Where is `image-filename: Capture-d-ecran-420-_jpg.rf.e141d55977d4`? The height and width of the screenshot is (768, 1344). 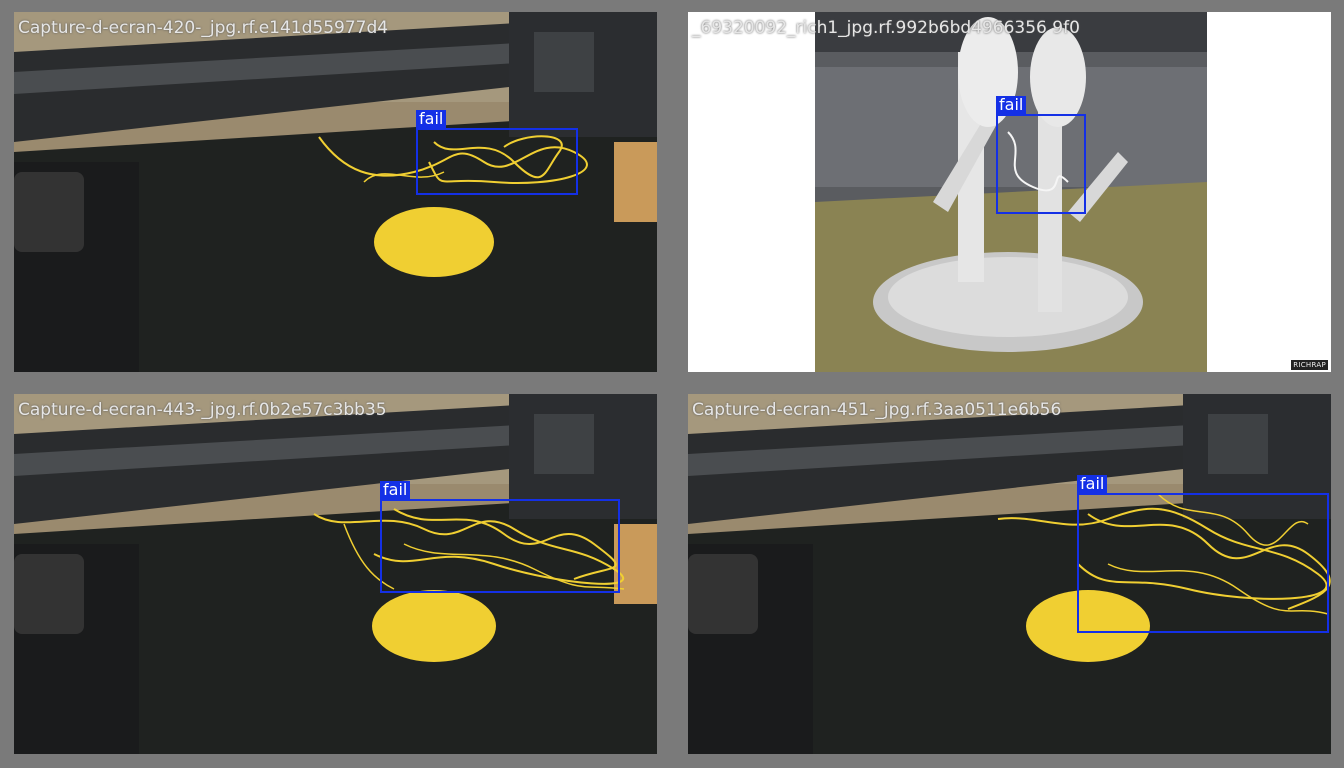 image-filename: Capture-d-ecran-420-_jpg.rf.e141d55977d4 is located at coordinates (203, 28).